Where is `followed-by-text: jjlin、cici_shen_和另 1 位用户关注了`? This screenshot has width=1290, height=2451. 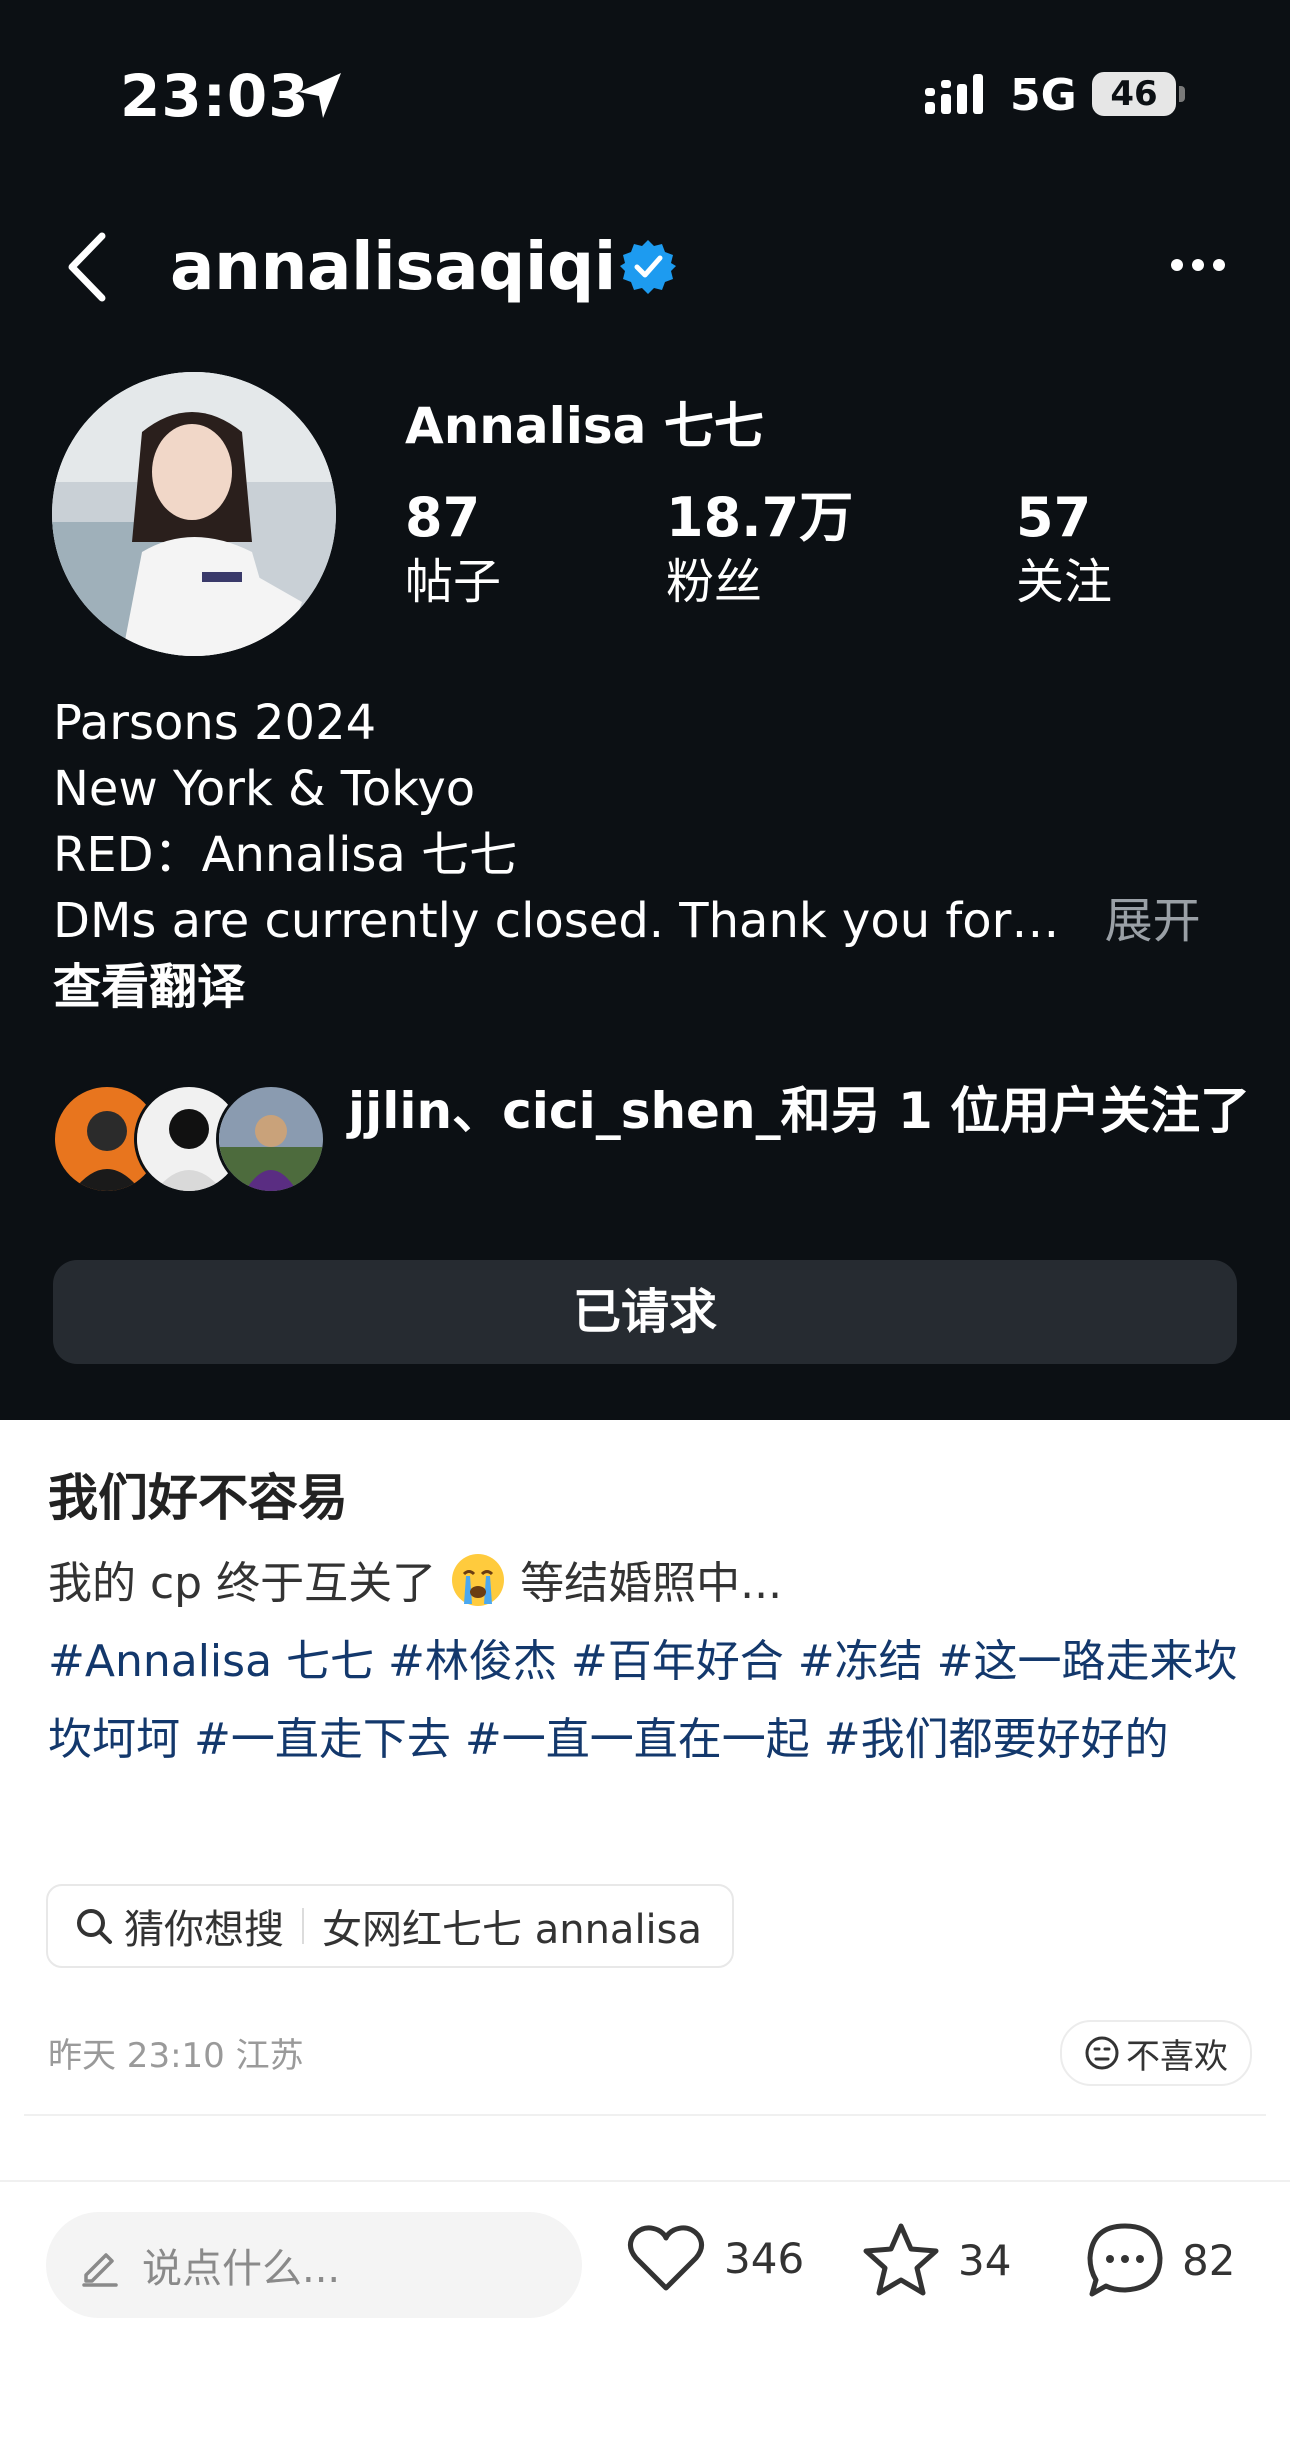 followed-by-text: jjlin、cici_shen_和另 1 位用户关注了 is located at coordinates (799, 1111).